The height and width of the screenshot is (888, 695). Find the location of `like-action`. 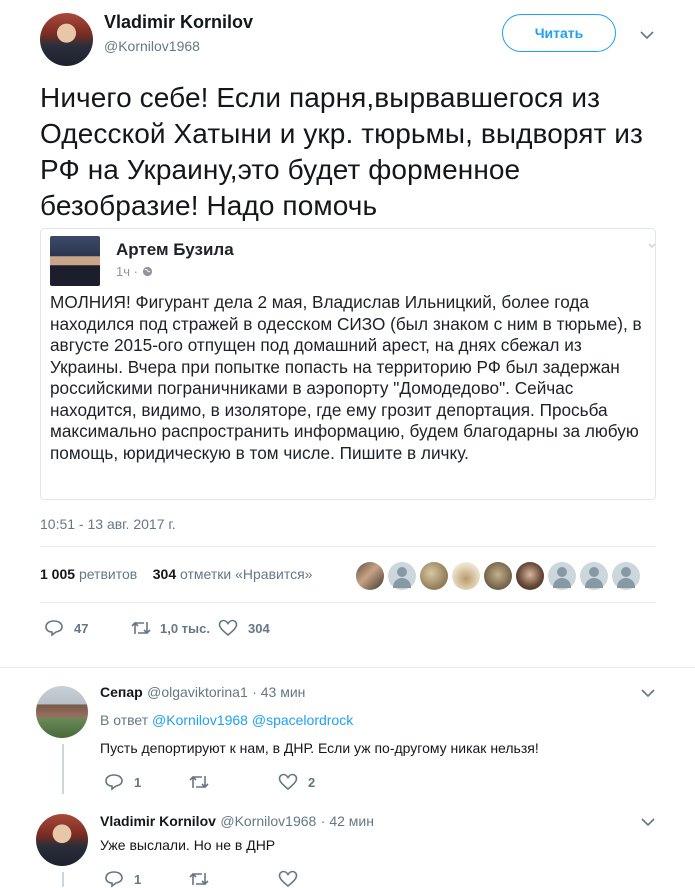

like-action is located at coordinates (293, 879).